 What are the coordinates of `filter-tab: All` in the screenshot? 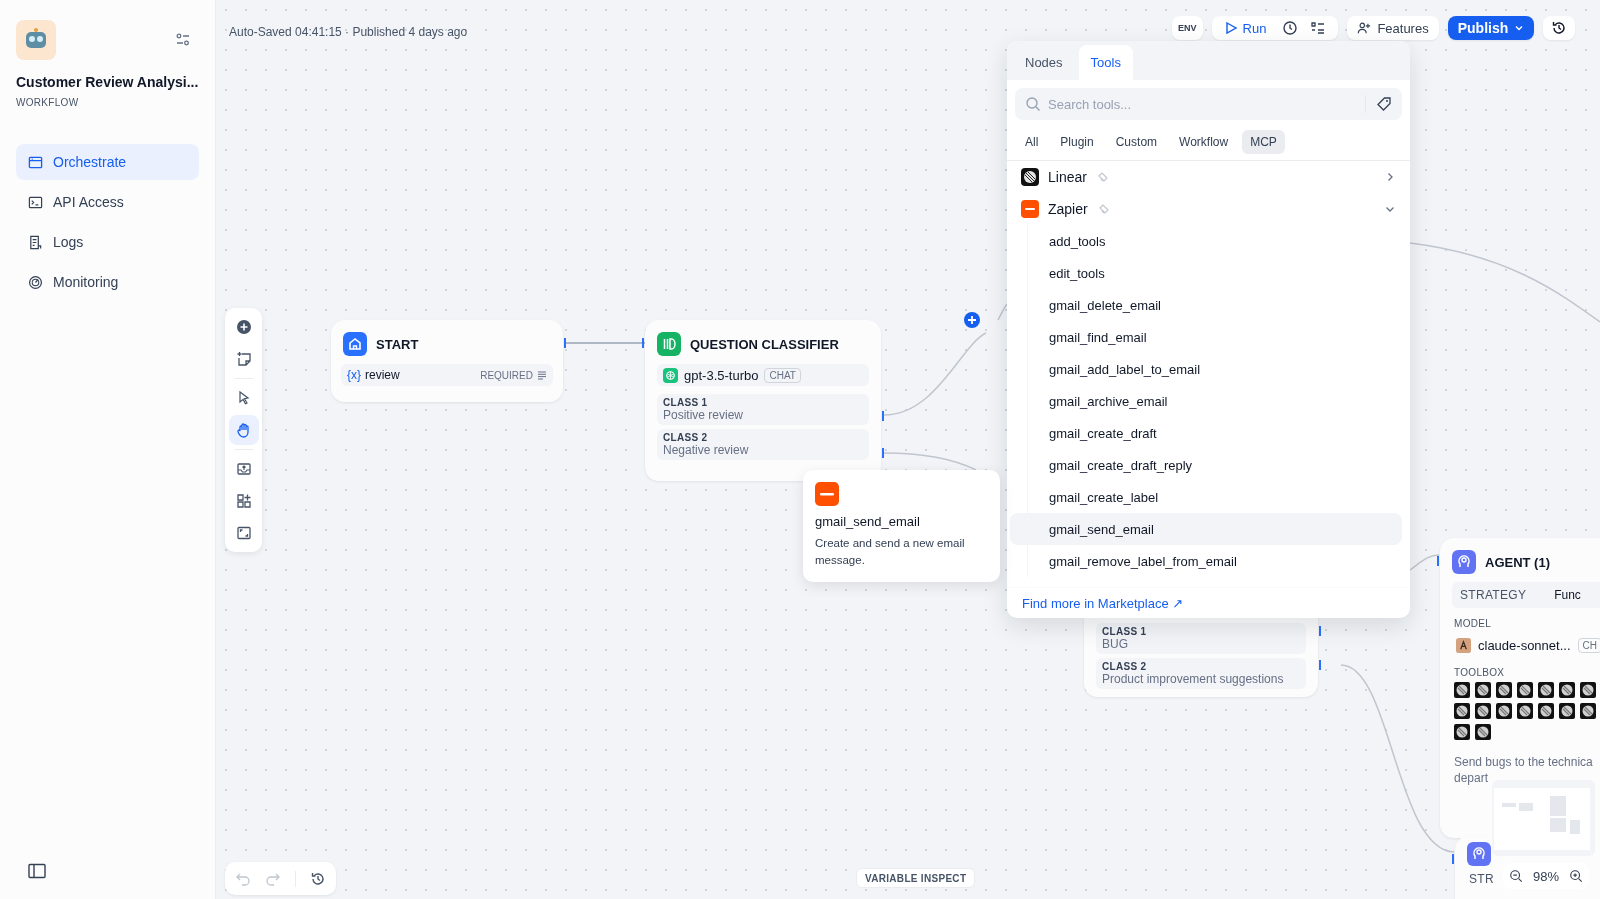 It's located at (1032, 142).